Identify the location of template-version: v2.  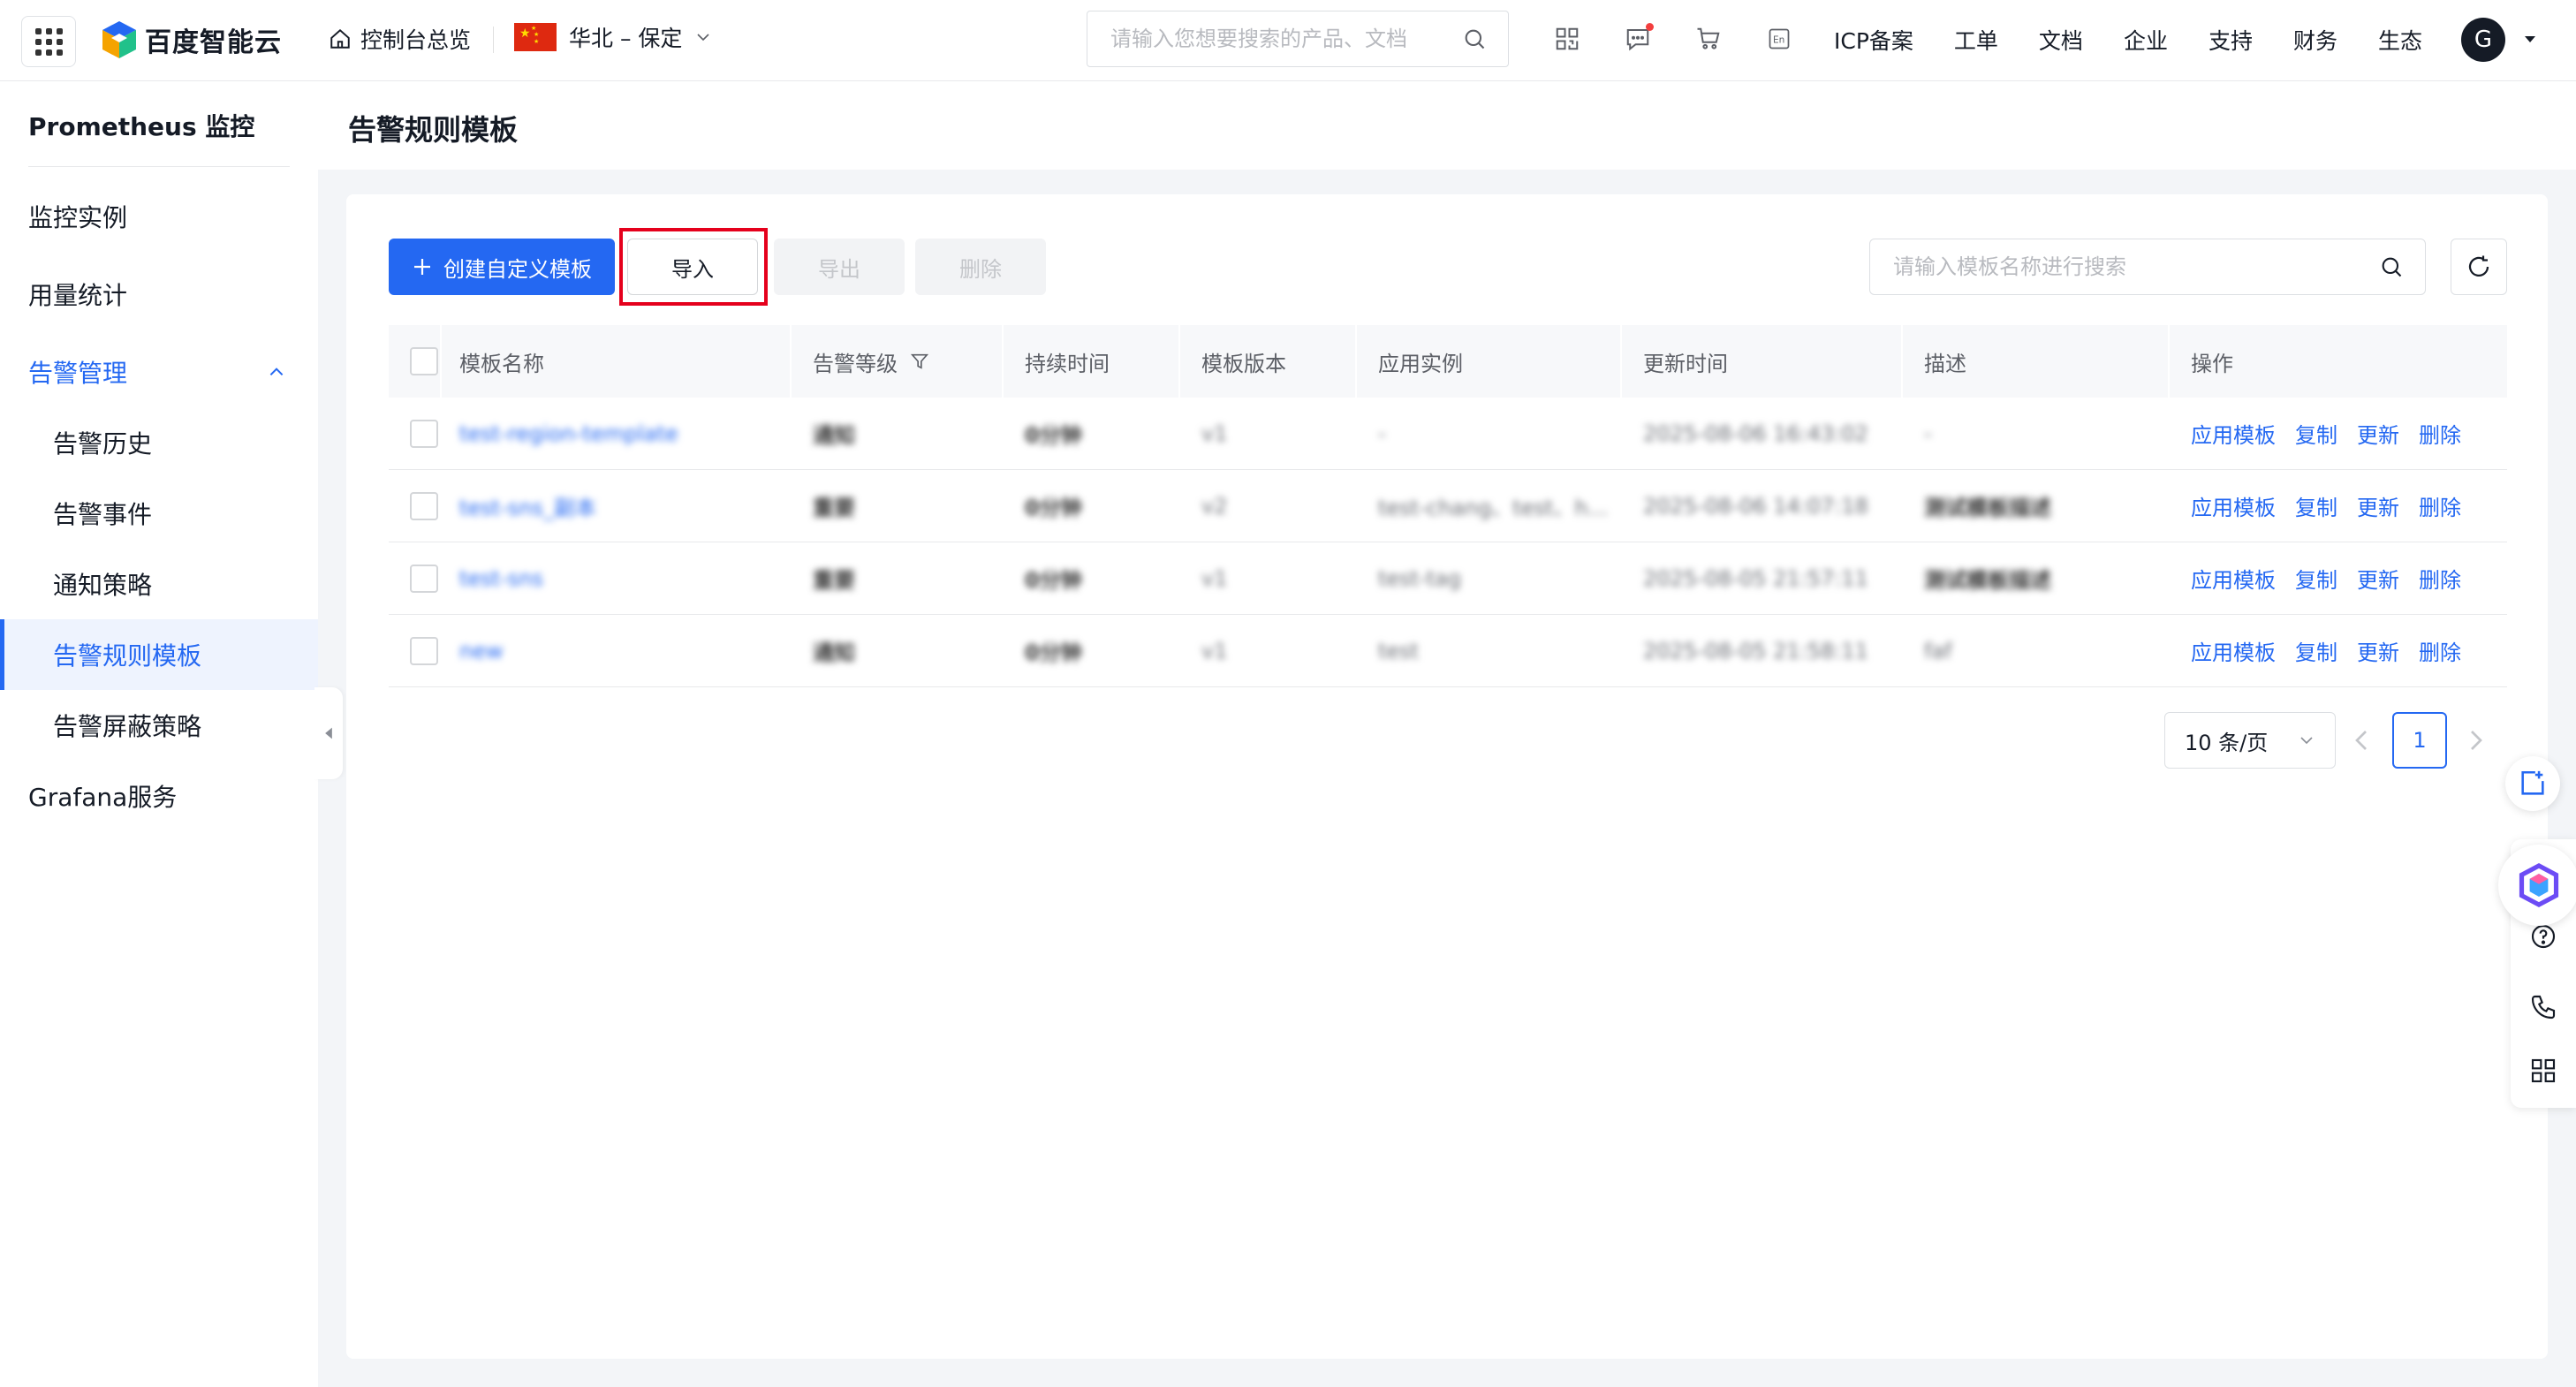
(1215, 506).